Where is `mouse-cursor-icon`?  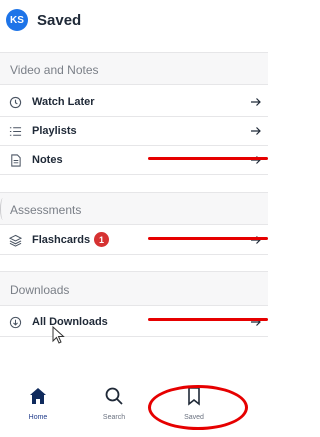
mouse-cursor-icon is located at coordinates (58, 335).